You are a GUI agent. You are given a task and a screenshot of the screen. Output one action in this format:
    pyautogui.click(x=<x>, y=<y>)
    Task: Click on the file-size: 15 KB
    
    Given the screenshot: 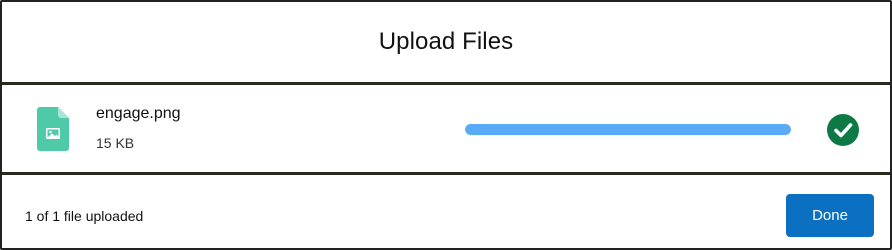 What is the action you would take?
    pyautogui.click(x=115, y=143)
    